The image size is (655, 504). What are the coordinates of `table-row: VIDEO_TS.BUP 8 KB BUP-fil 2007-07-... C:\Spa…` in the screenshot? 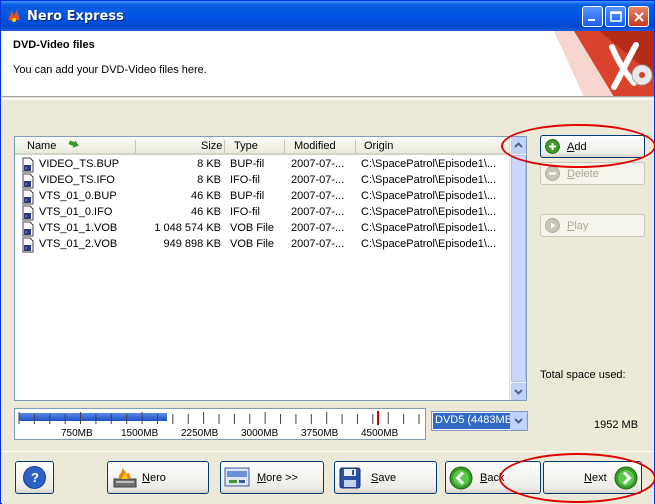 It's located at (256, 165).